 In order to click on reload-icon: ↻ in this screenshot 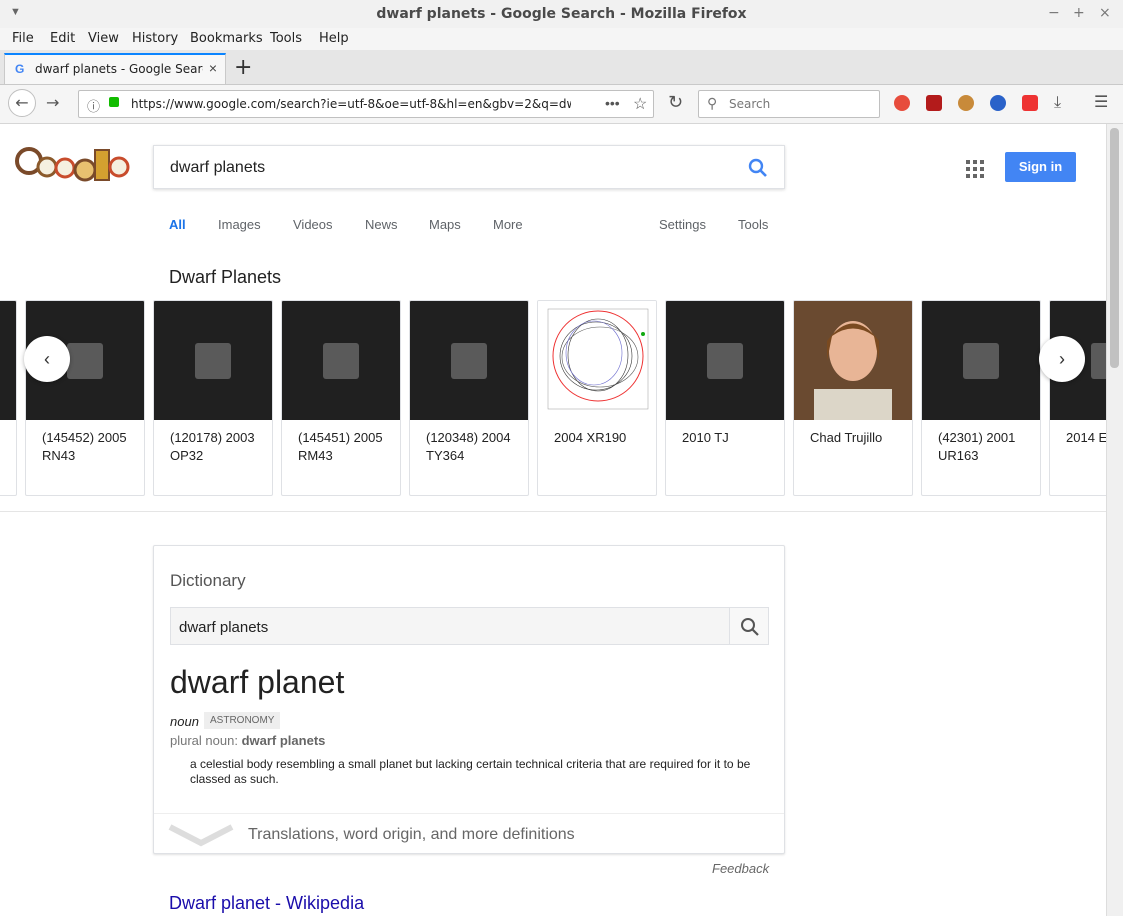, I will do `click(675, 102)`.